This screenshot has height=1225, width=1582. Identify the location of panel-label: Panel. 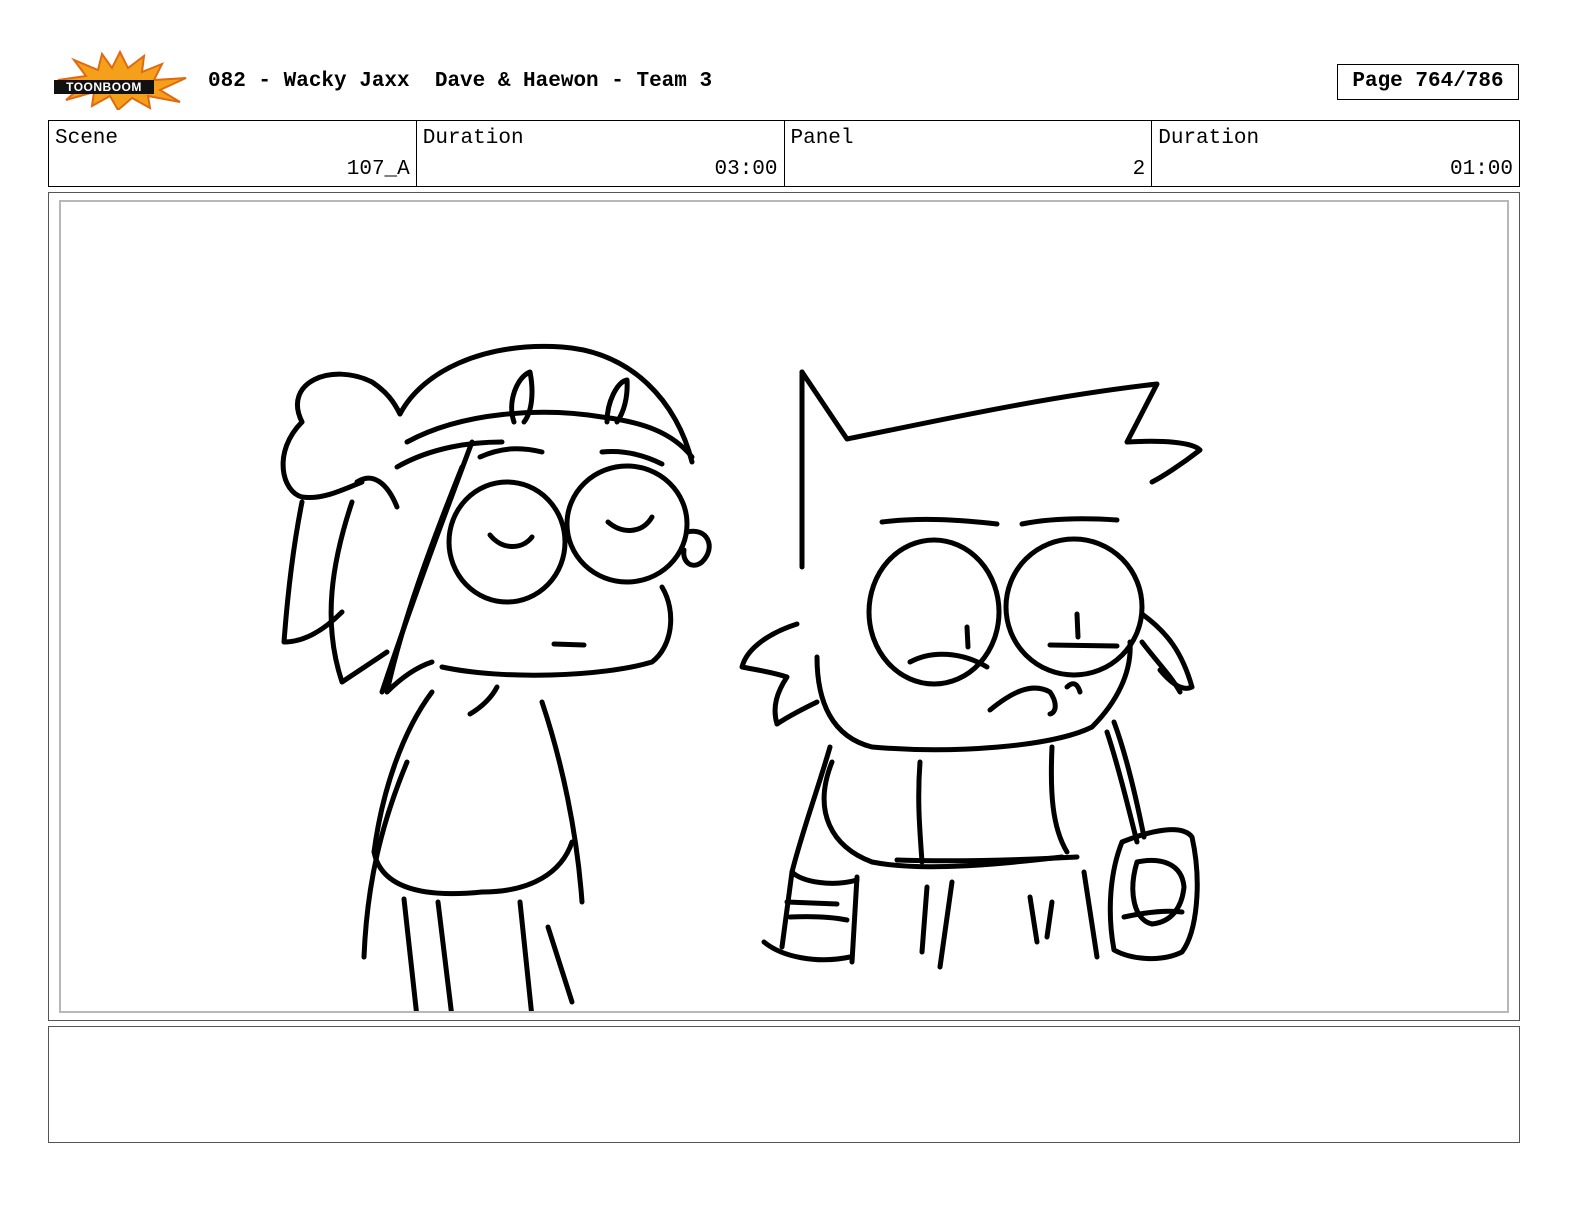
(822, 138).